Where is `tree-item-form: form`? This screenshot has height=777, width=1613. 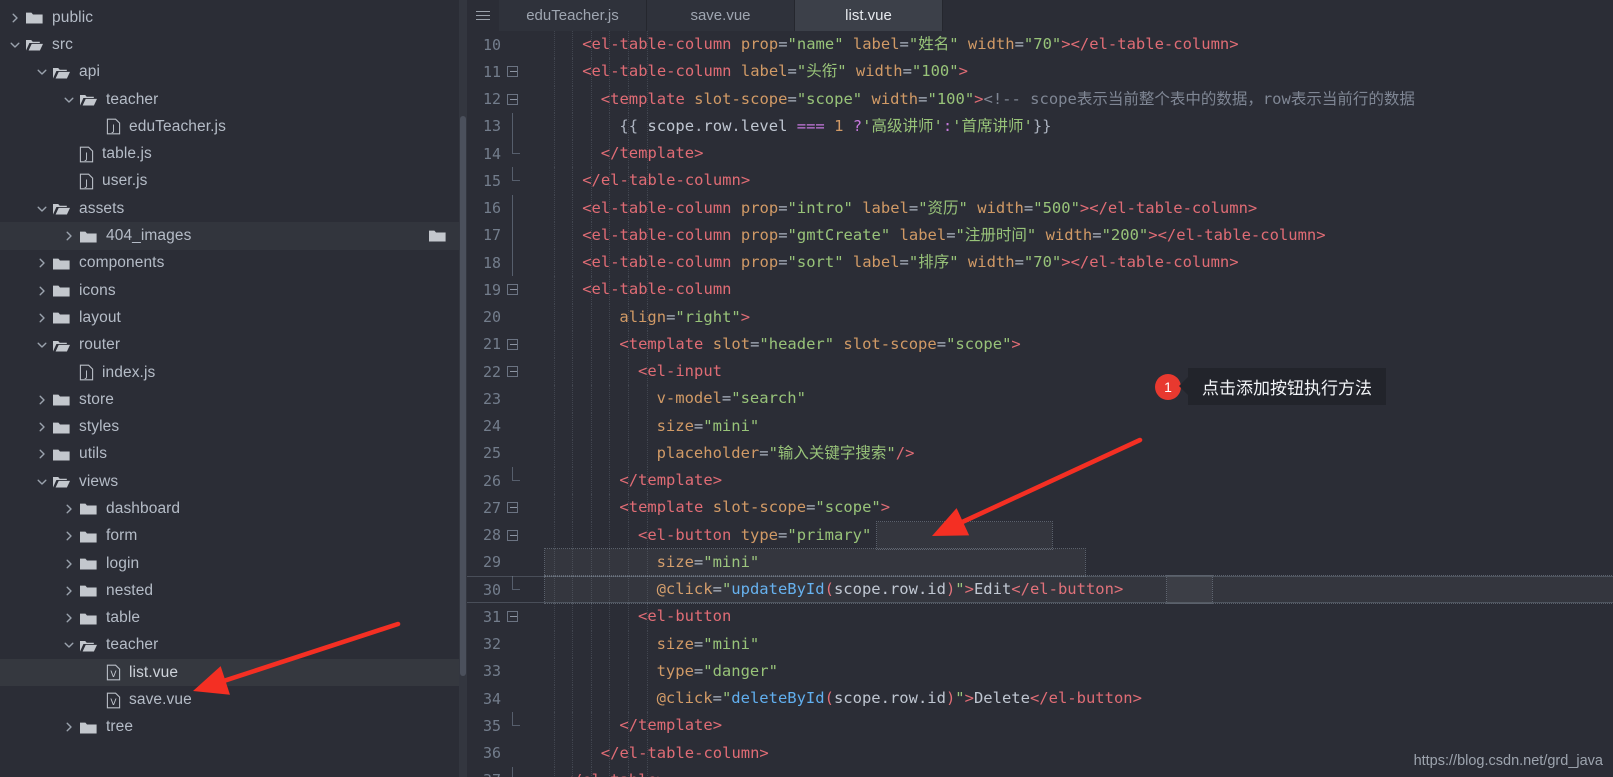
tree-item-form: form is located at coordinates (229, 536).